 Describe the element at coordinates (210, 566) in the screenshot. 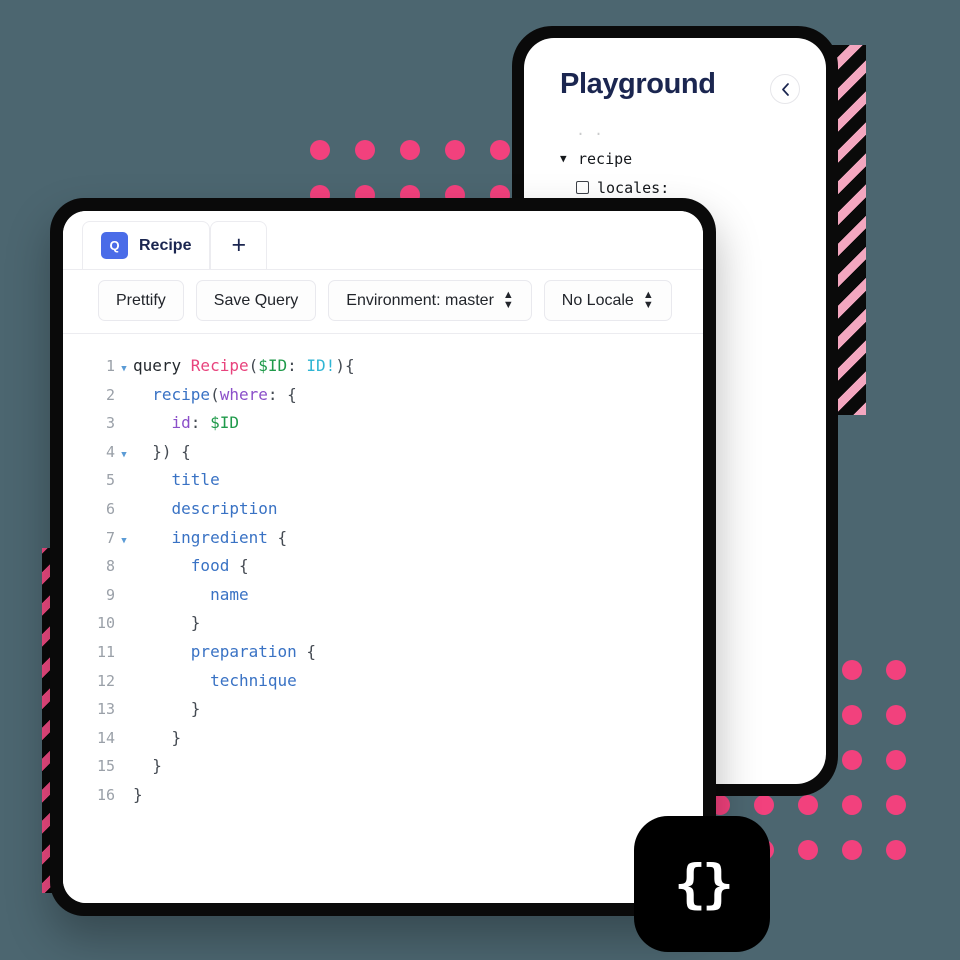

I see `code-token: food` at that location.